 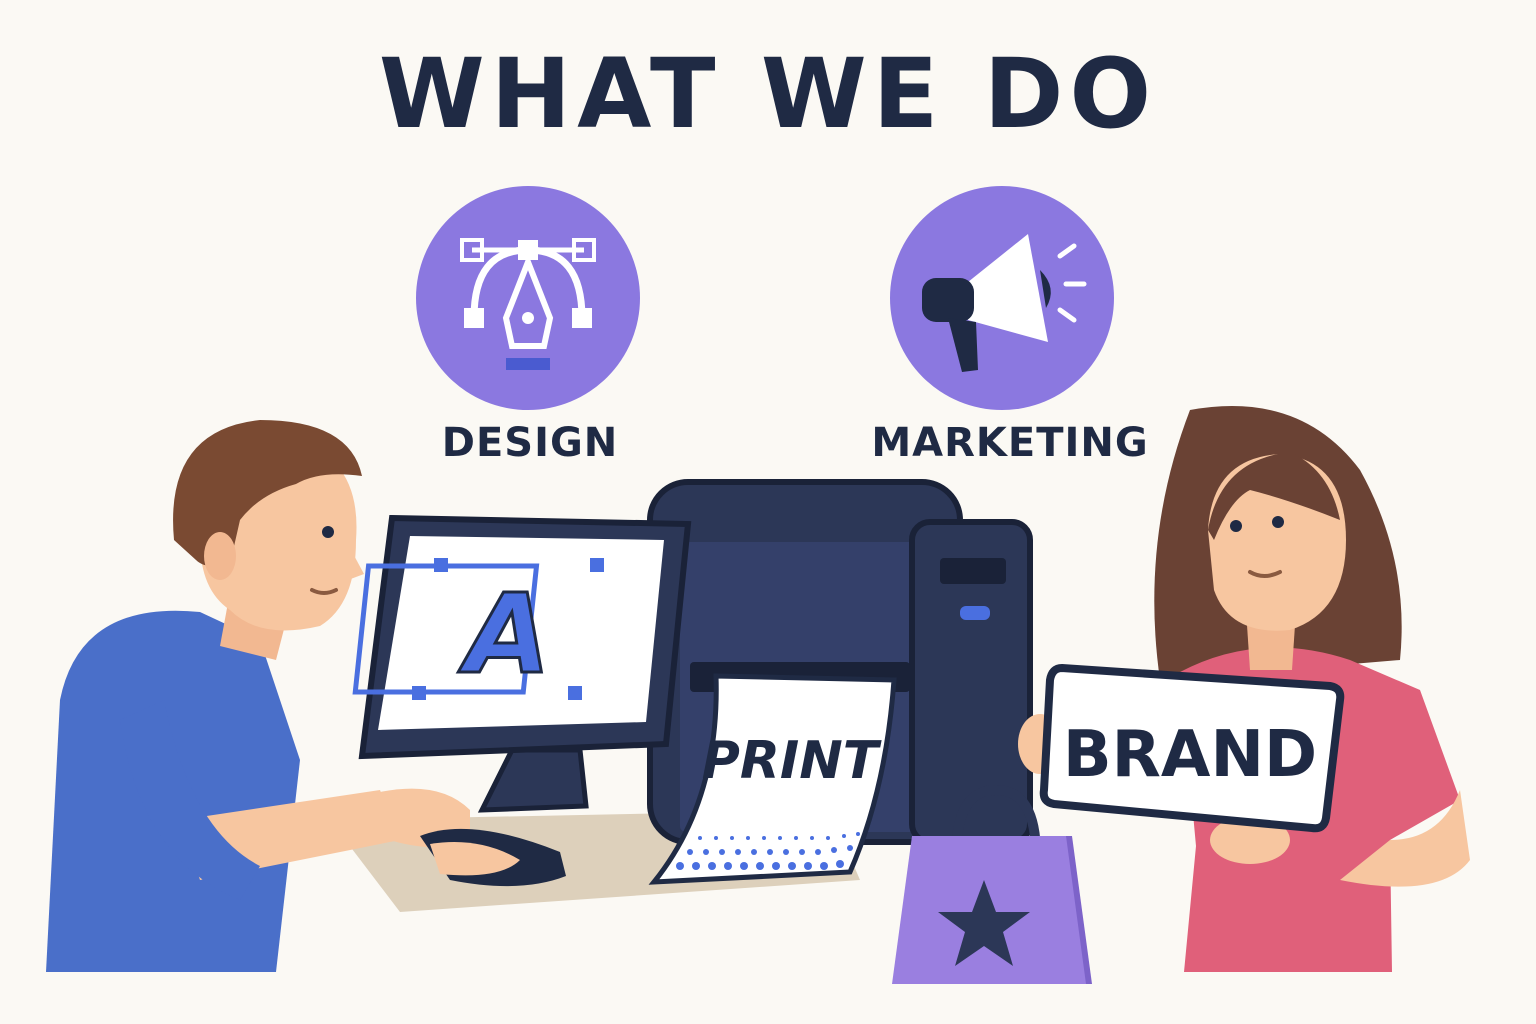 I want to click on print-text: PRINT, so click(x=792, y=761).